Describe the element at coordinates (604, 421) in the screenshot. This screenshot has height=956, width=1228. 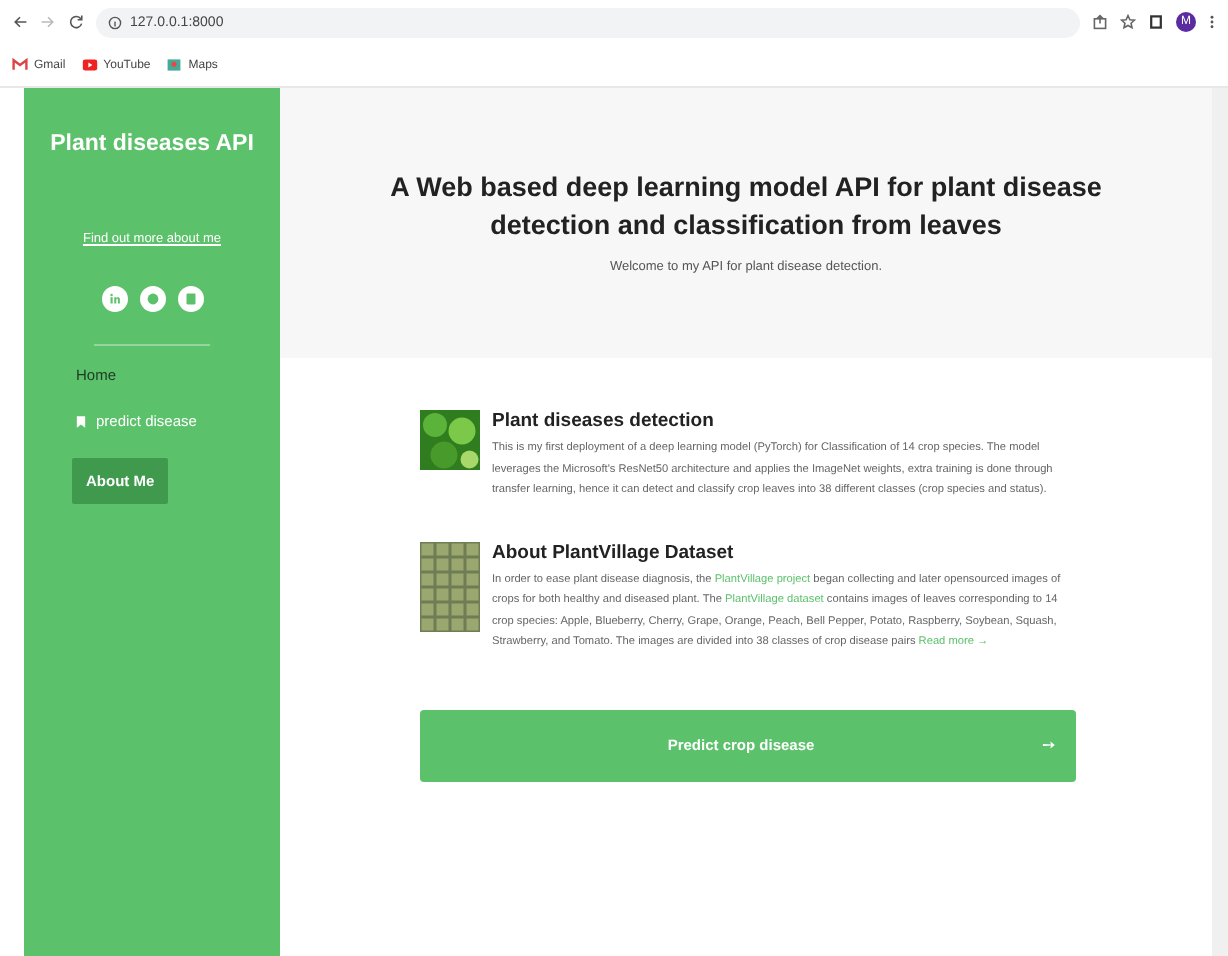
I see `section-heading: Plant diseases detection` at that location.